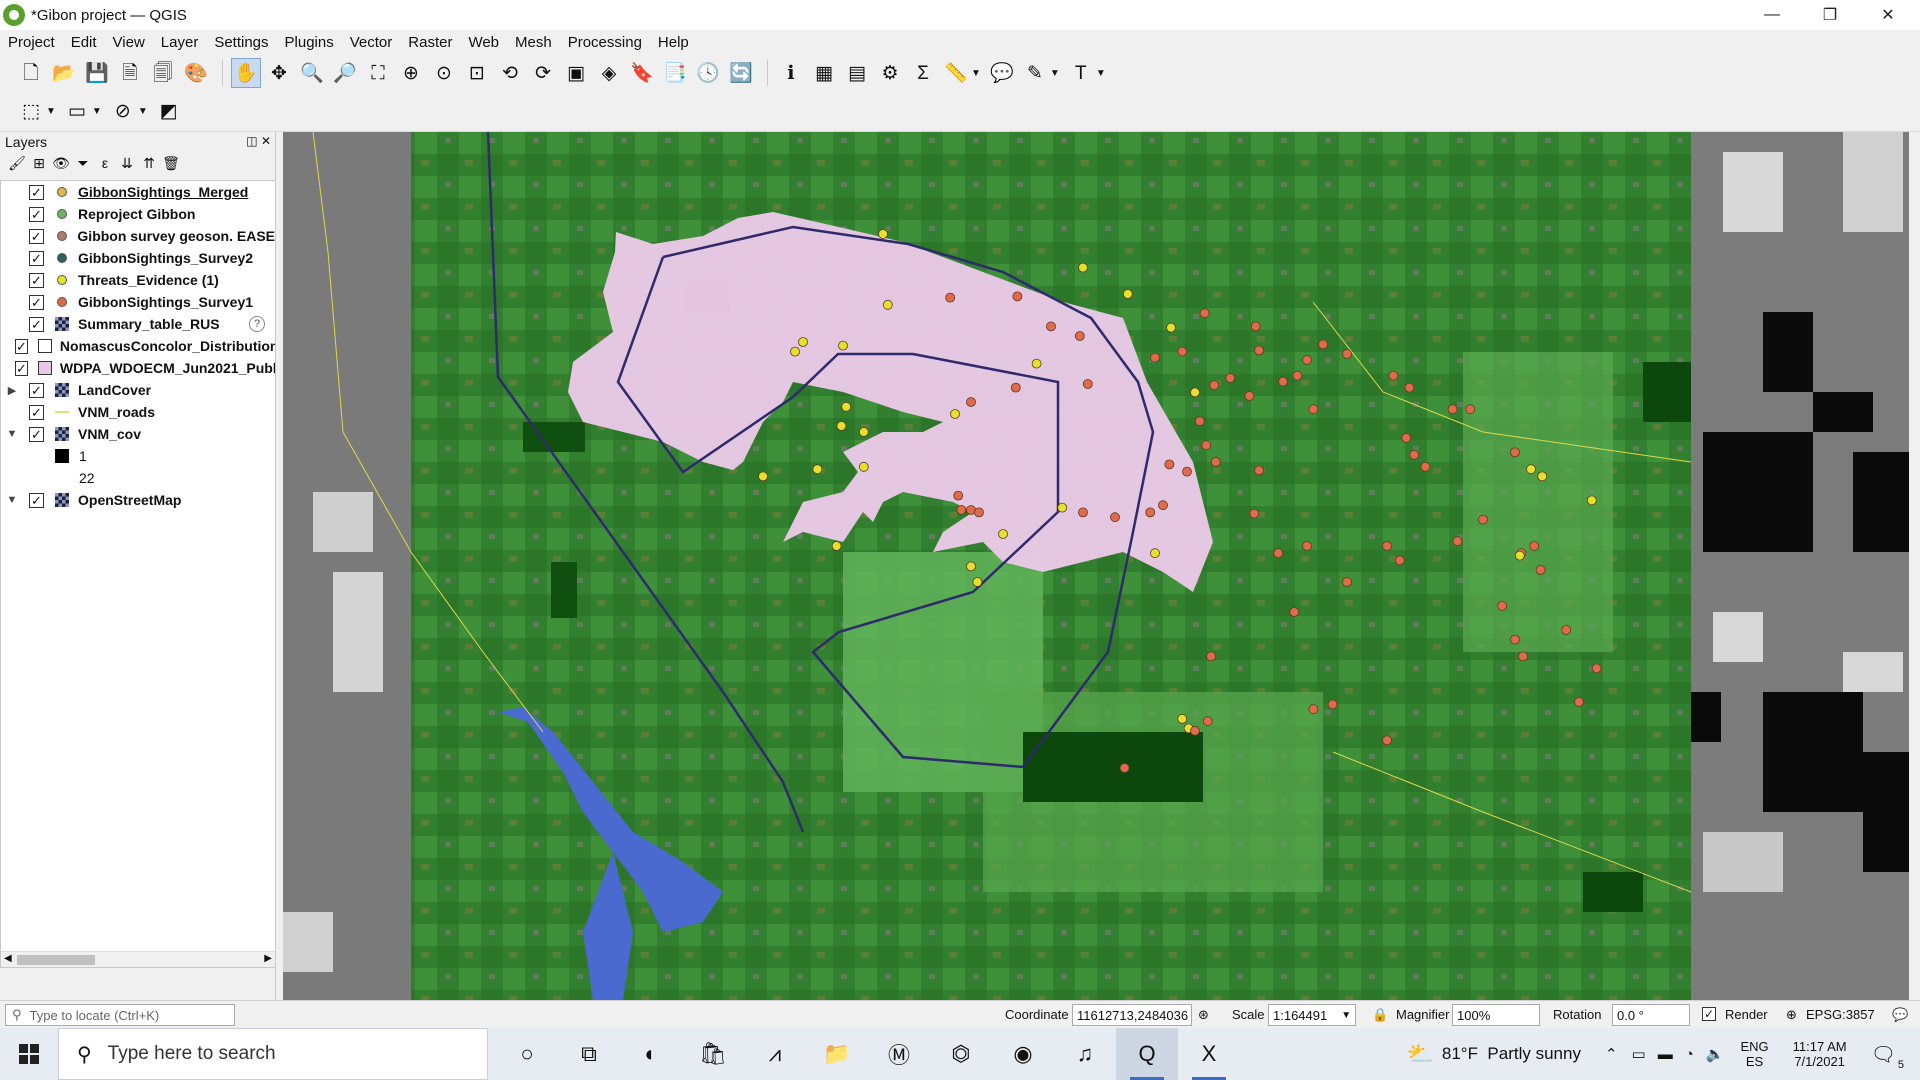 This screenshot has height=1080, width=1920. What do you see at coordinates (138, 192) in the screenshot?
I see `layer-row: ✓ GibbonSightings_Merged` at bounding box center [138, 192].